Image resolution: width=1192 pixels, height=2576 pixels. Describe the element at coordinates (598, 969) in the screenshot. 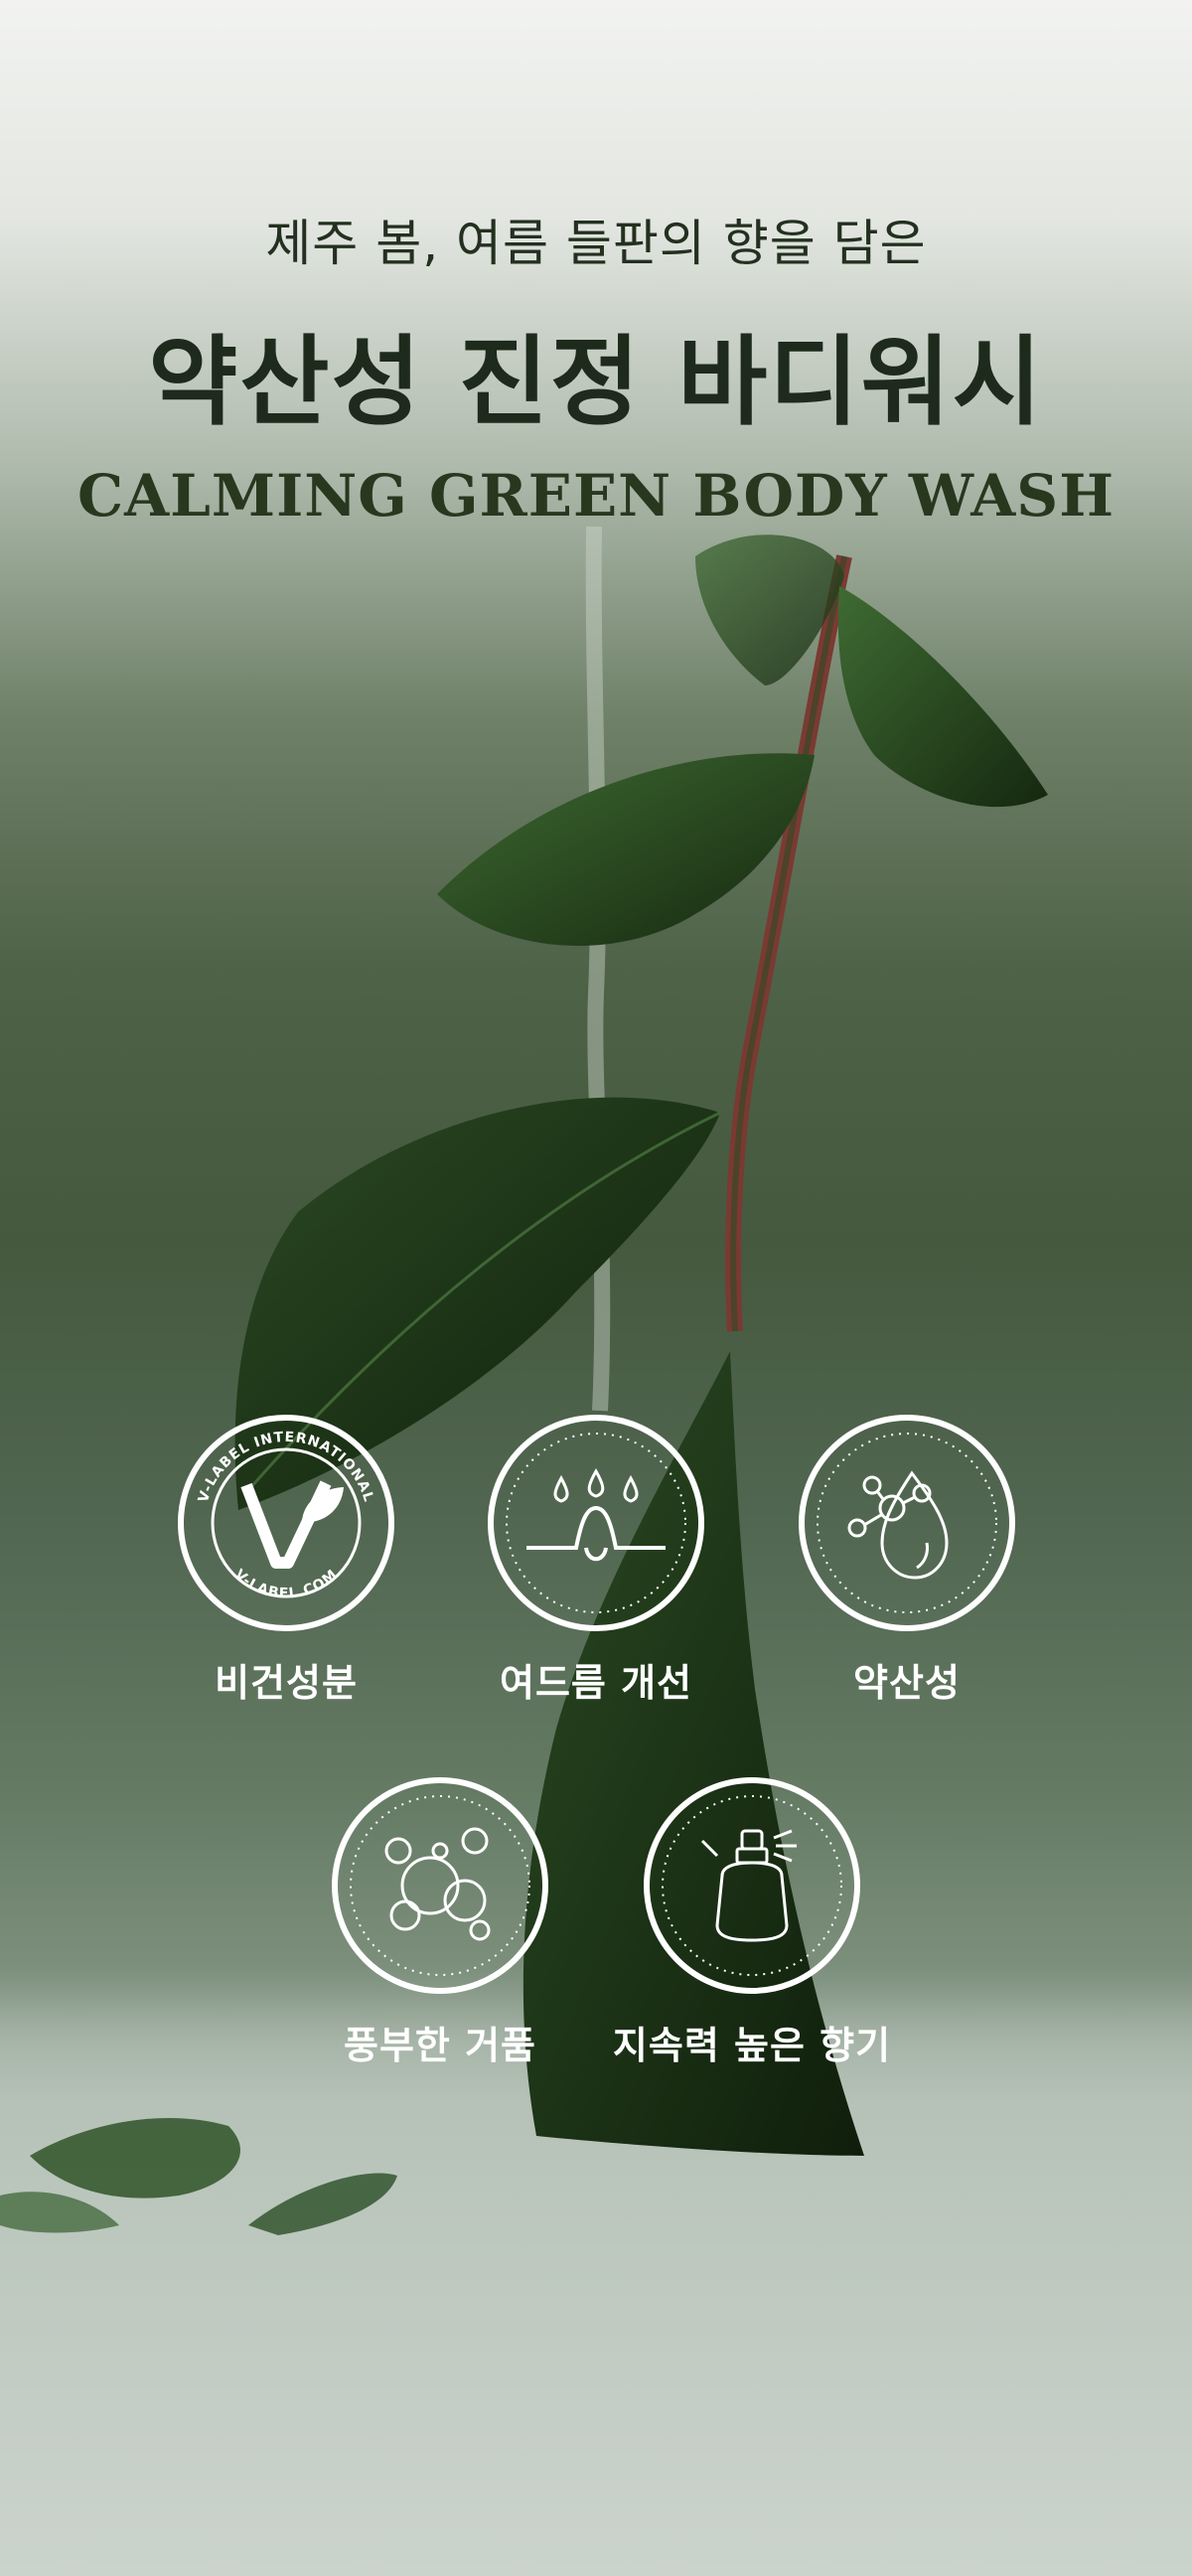

I see `water-stream` at that location.